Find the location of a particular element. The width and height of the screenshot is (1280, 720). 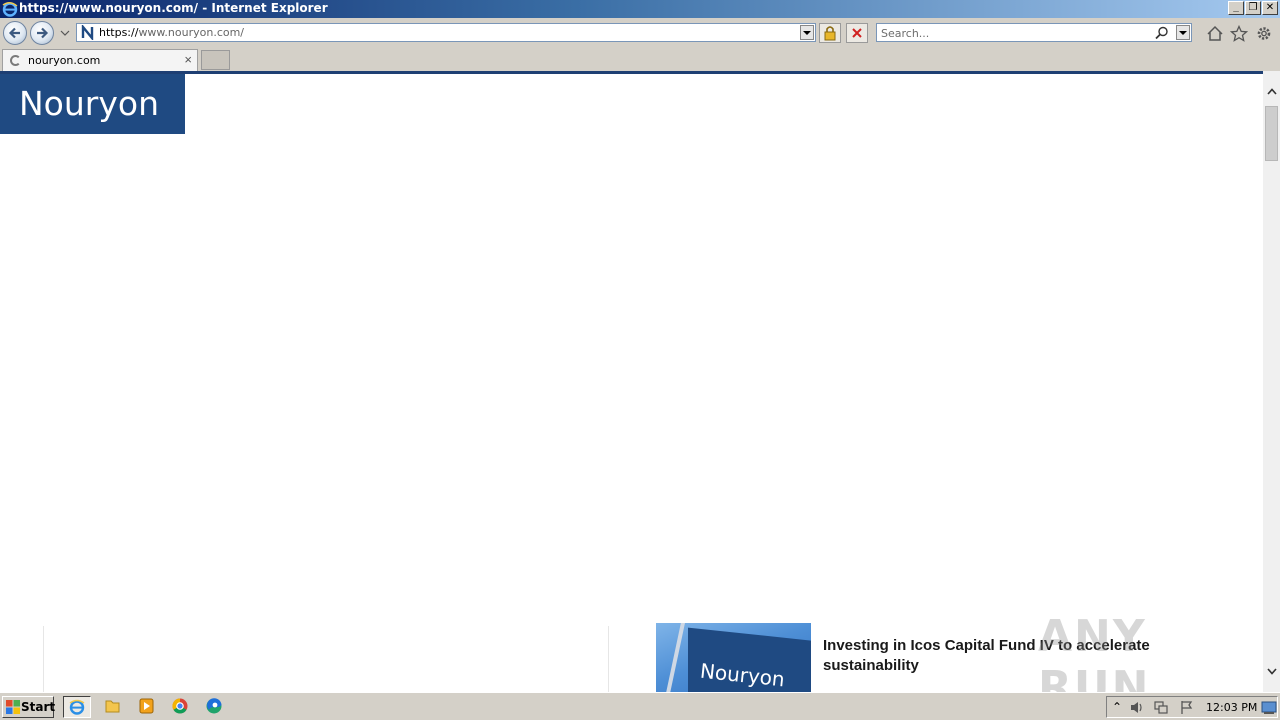

system-tray: ⌃ 12:03 PM is located at coordinates (1192, 707).